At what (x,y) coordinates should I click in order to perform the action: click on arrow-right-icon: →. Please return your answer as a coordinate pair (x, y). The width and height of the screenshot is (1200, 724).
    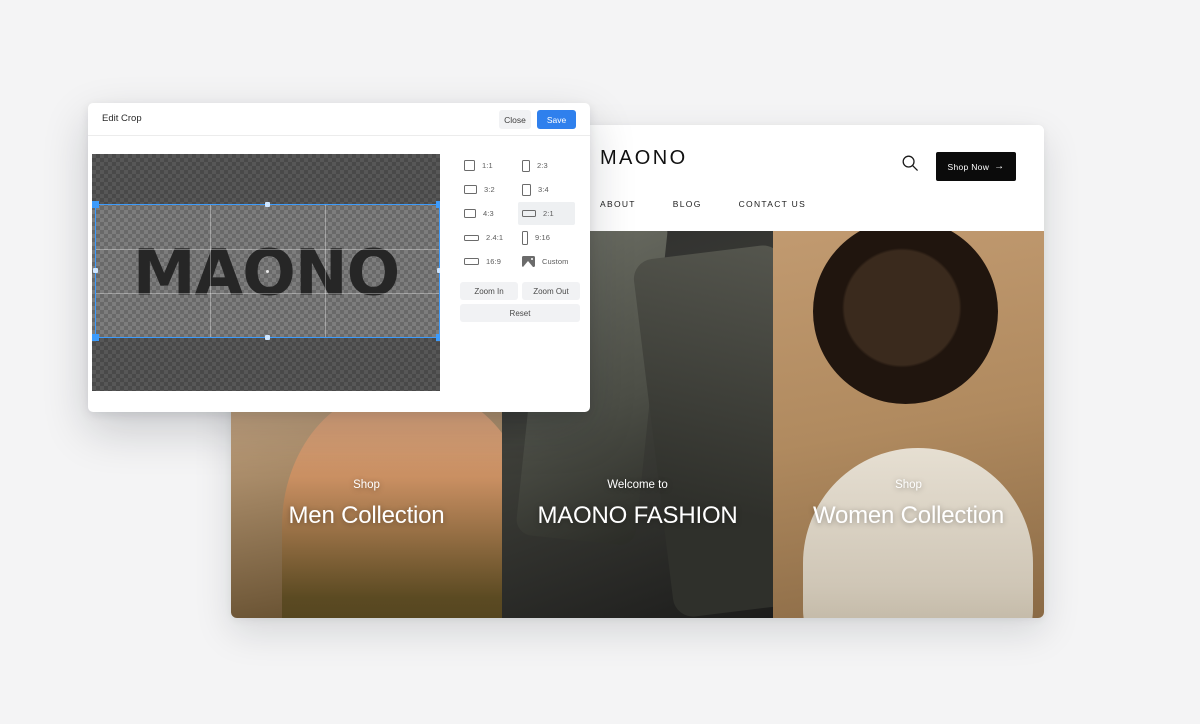
    Looking at the image, I should click on (999, 166).